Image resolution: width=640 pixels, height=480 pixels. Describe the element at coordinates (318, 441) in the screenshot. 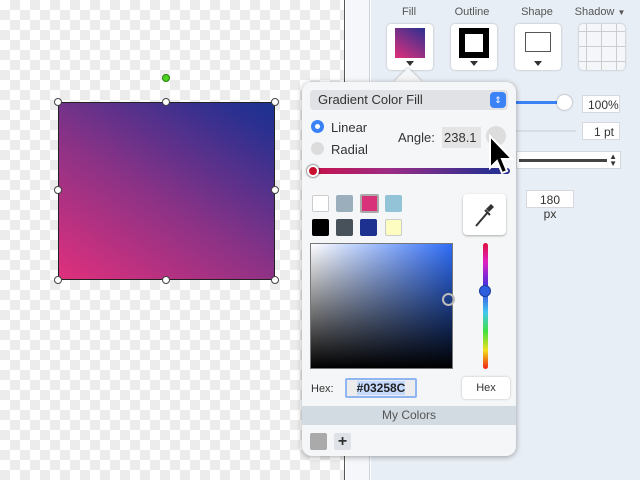

I see `my-color-swatch` at that location.